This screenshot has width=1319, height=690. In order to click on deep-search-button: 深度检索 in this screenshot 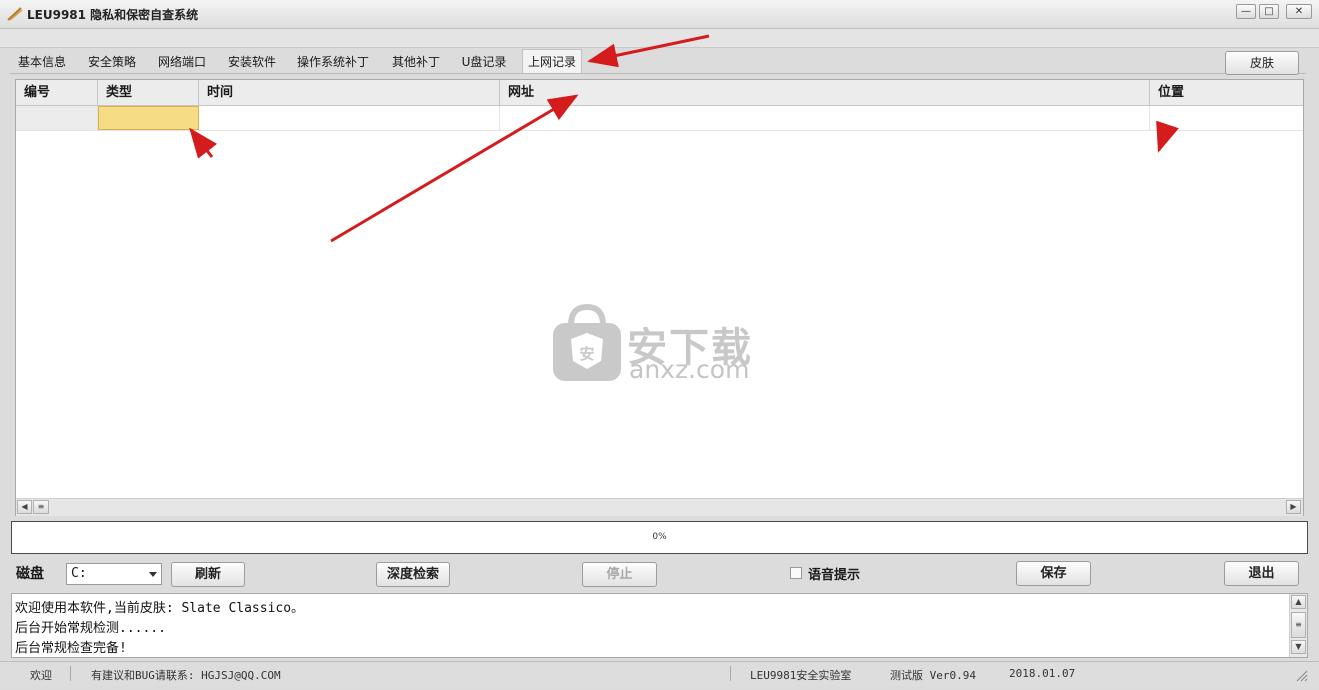, I will do `click(413, 574)`.